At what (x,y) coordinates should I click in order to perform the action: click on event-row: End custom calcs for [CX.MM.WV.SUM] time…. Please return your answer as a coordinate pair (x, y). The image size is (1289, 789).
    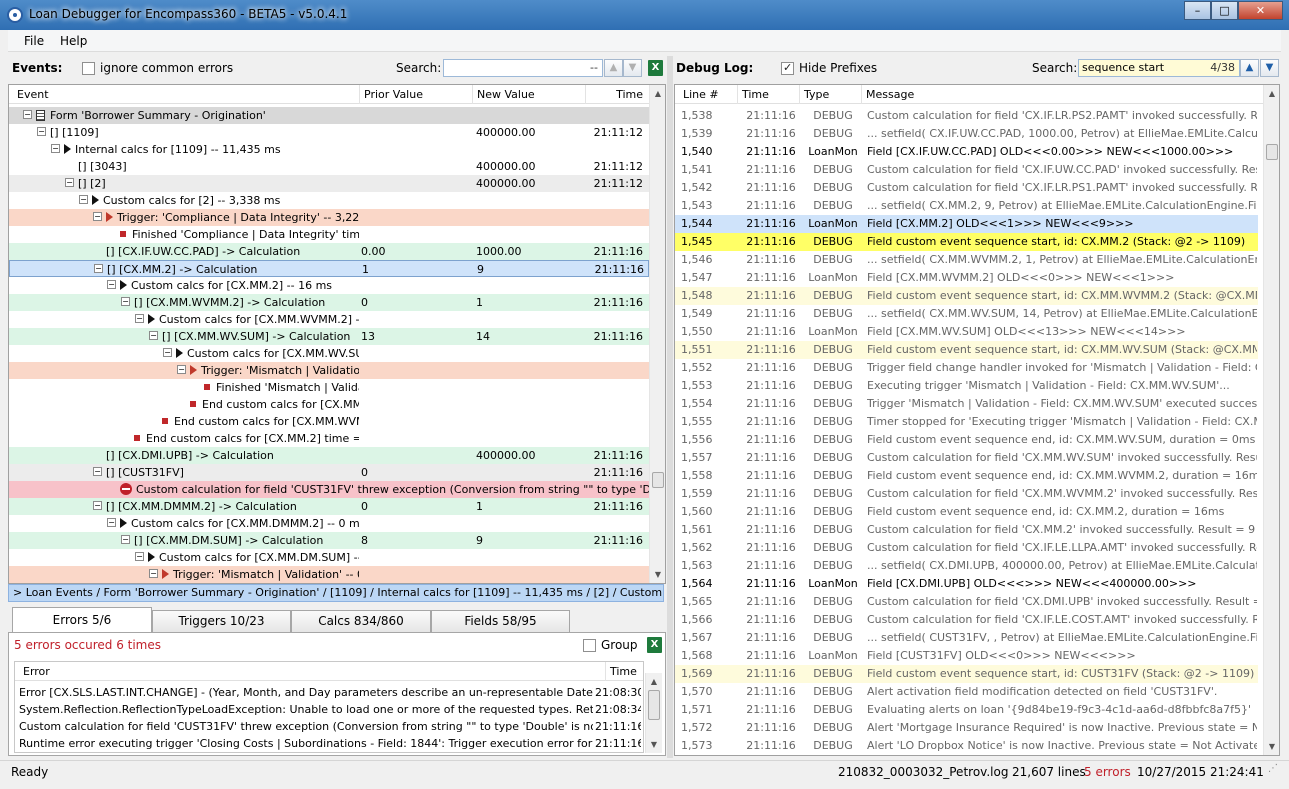
    Looking at the image, I should click on (329, 404).